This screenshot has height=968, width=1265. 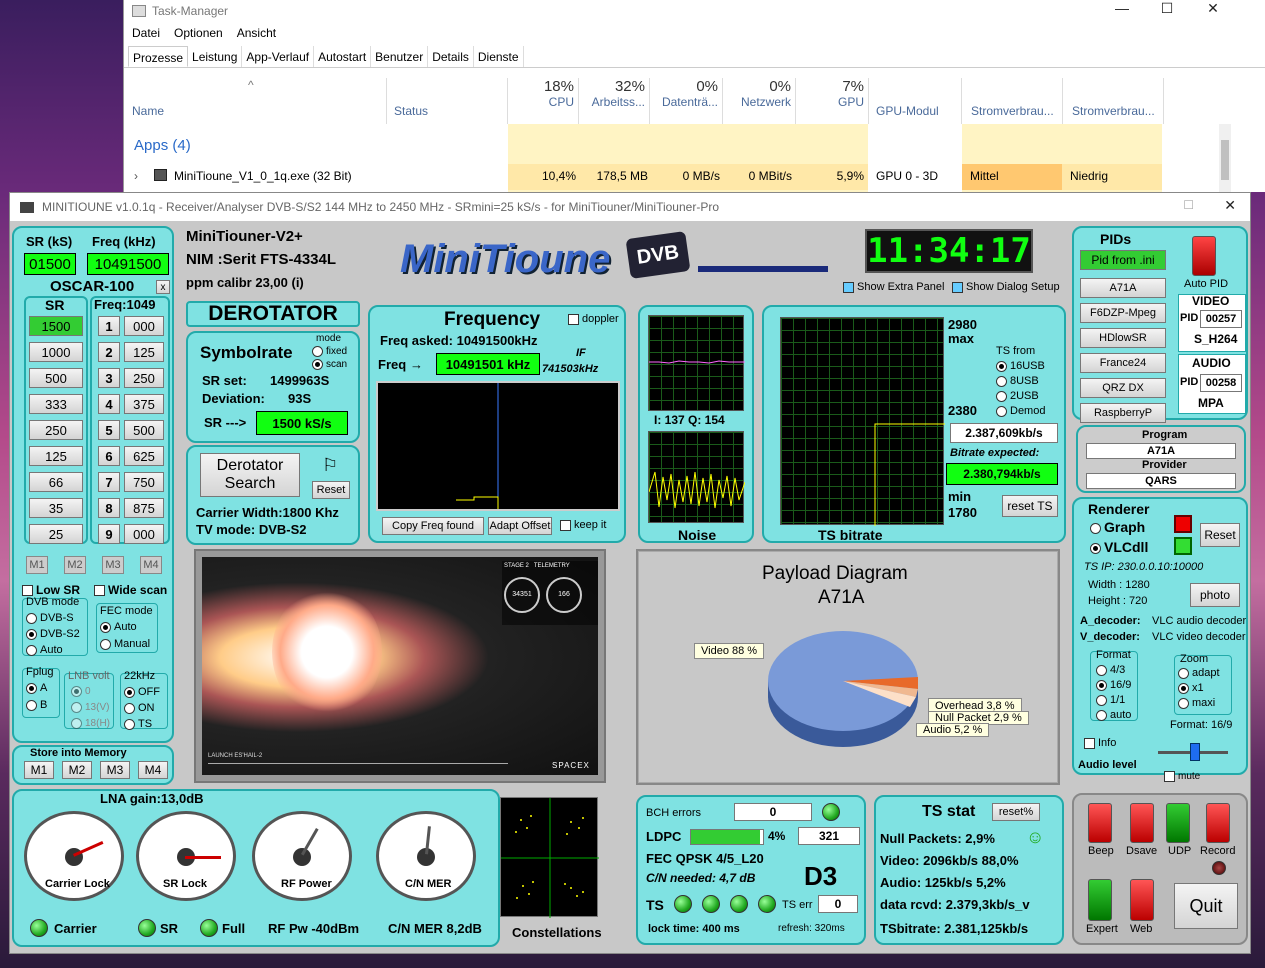 What do you see at coordinates (331, 490) in the screenshot?
I see `derotator-reset-button: Reset` at bounding box center [331, 490].